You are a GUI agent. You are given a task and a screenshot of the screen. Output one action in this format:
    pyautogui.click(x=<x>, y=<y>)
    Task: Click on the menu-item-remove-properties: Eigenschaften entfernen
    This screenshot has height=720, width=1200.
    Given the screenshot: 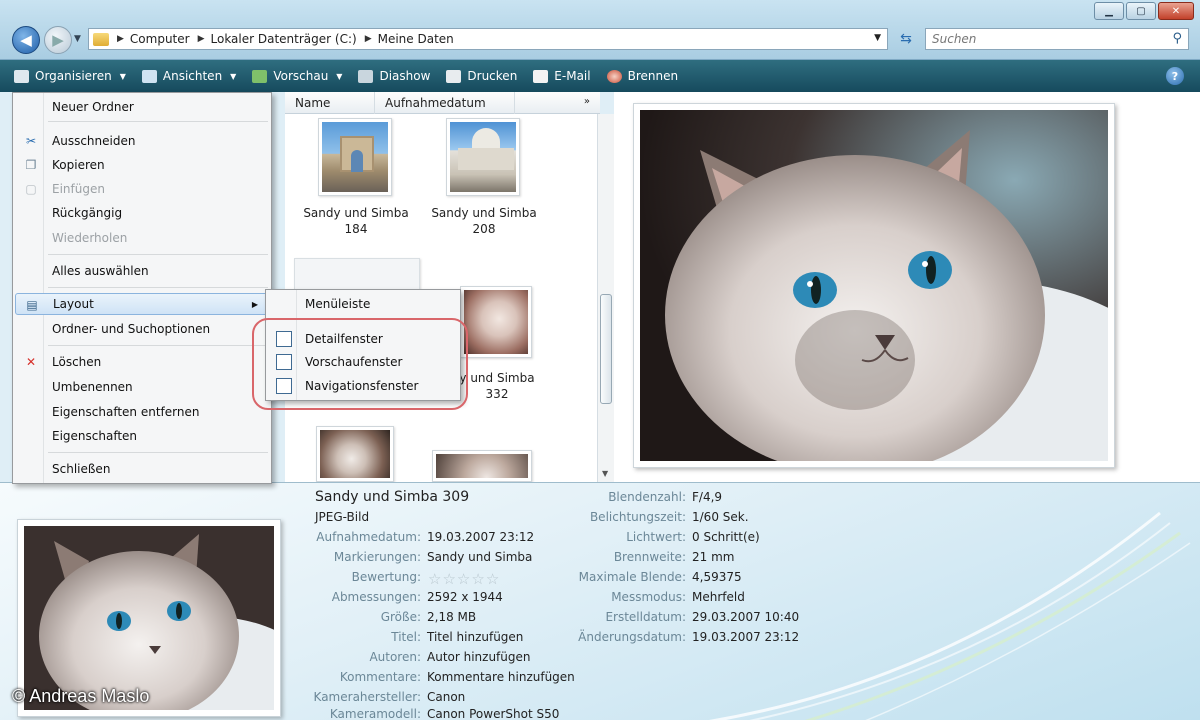 What is the action you would take?
    pyautogui.click(x=142, y=412)
    